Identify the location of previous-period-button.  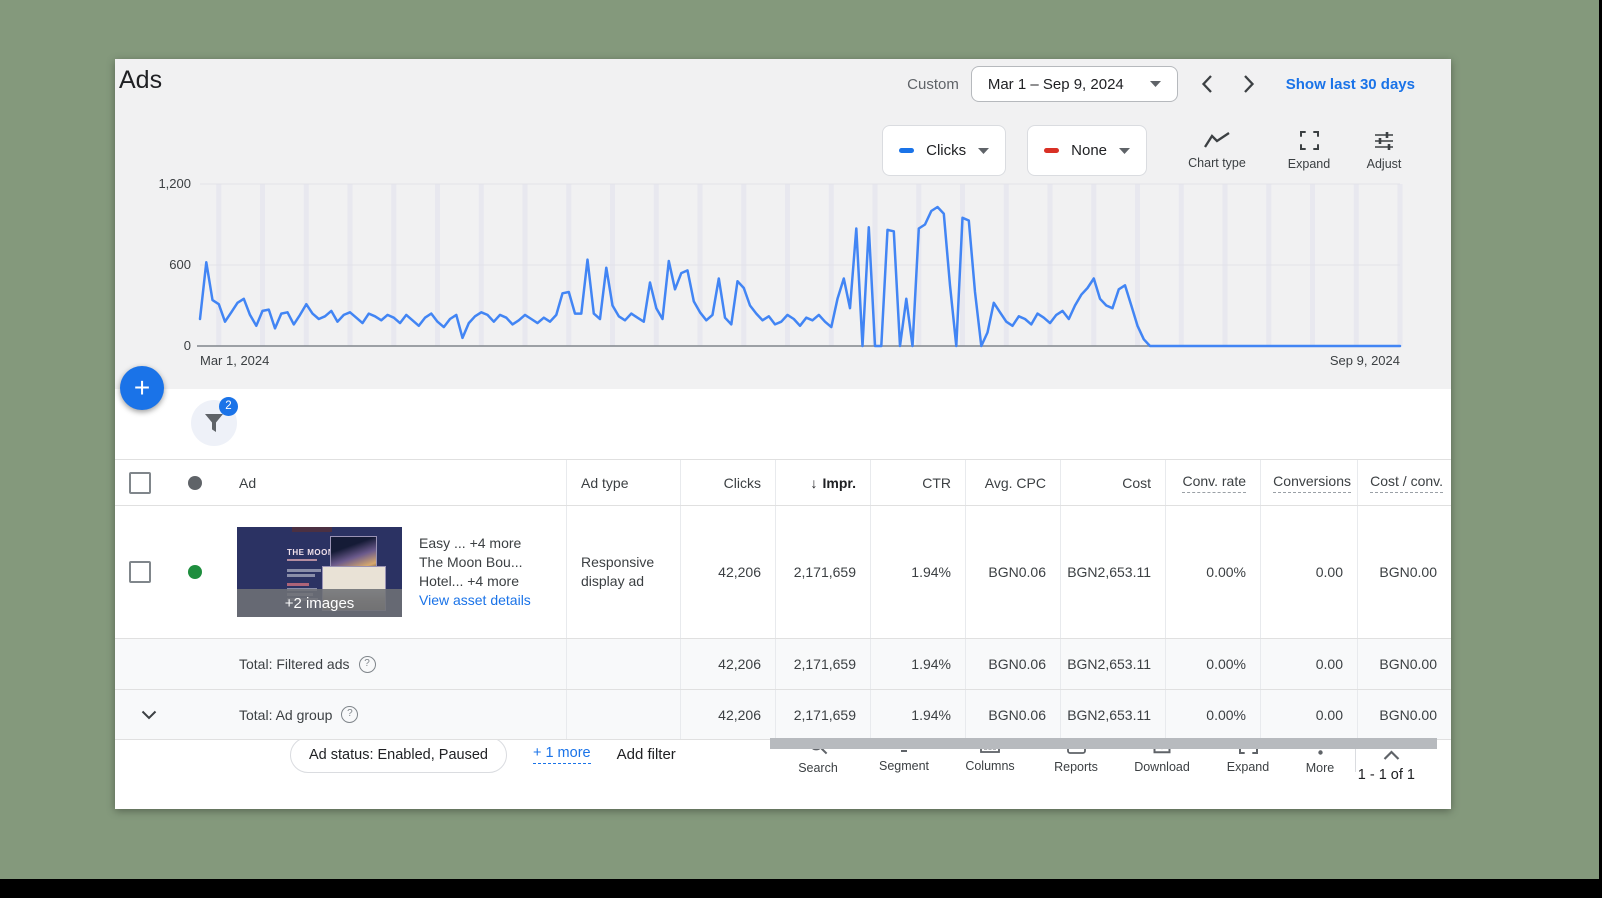
(1206, 84).